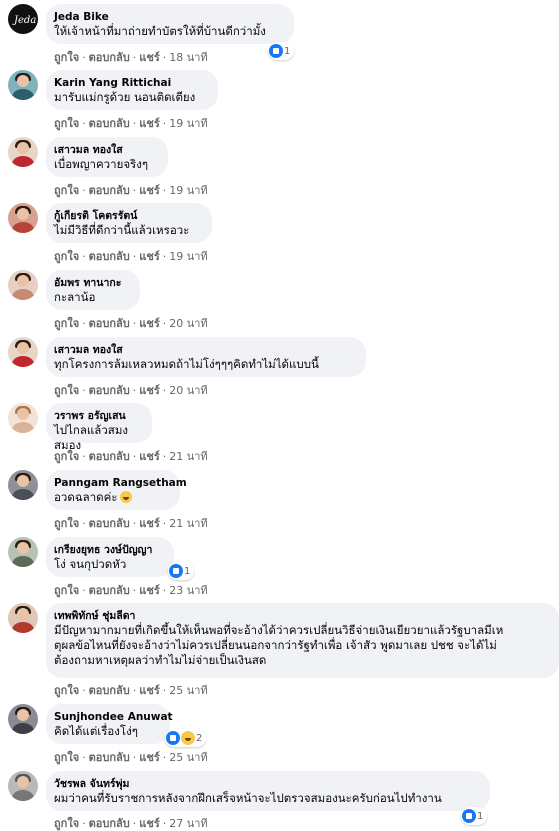 Image resolution: width=559 pixels, height=831 pixels. I want to click on comment-text-line: ต้องถามหาเหตุผลว่าทำไมไม่จ่ายเป็นเงินสด, so click(160, 660).